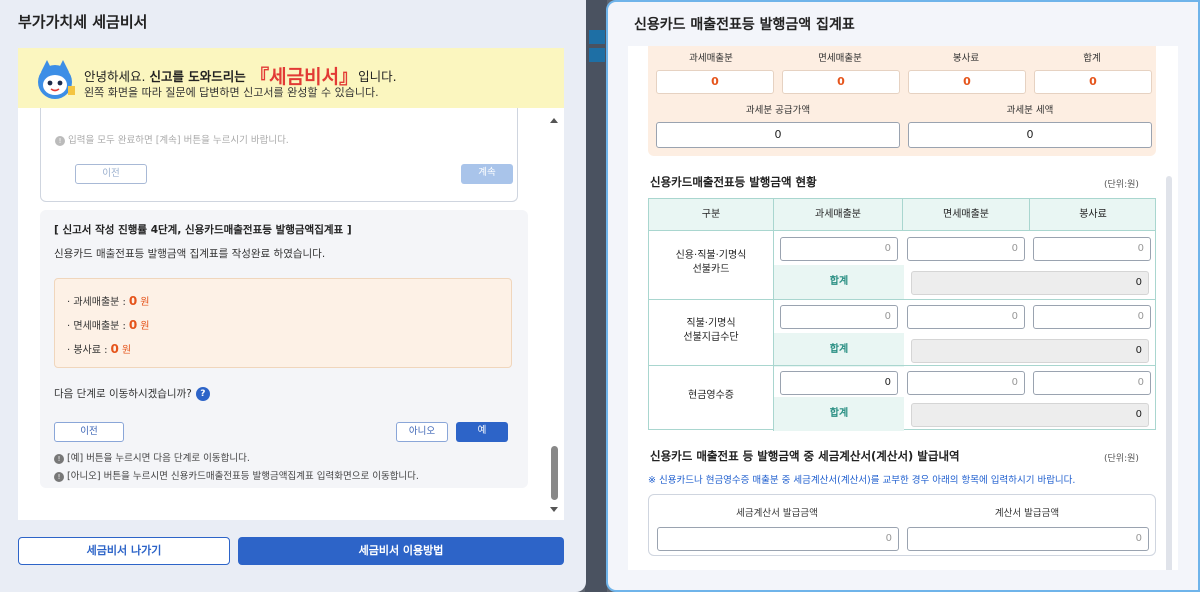  What do you see at coordinates (966, 58) in the screenshot?
I see `summary-header: 봉사료` at bounding box center [966, 58].